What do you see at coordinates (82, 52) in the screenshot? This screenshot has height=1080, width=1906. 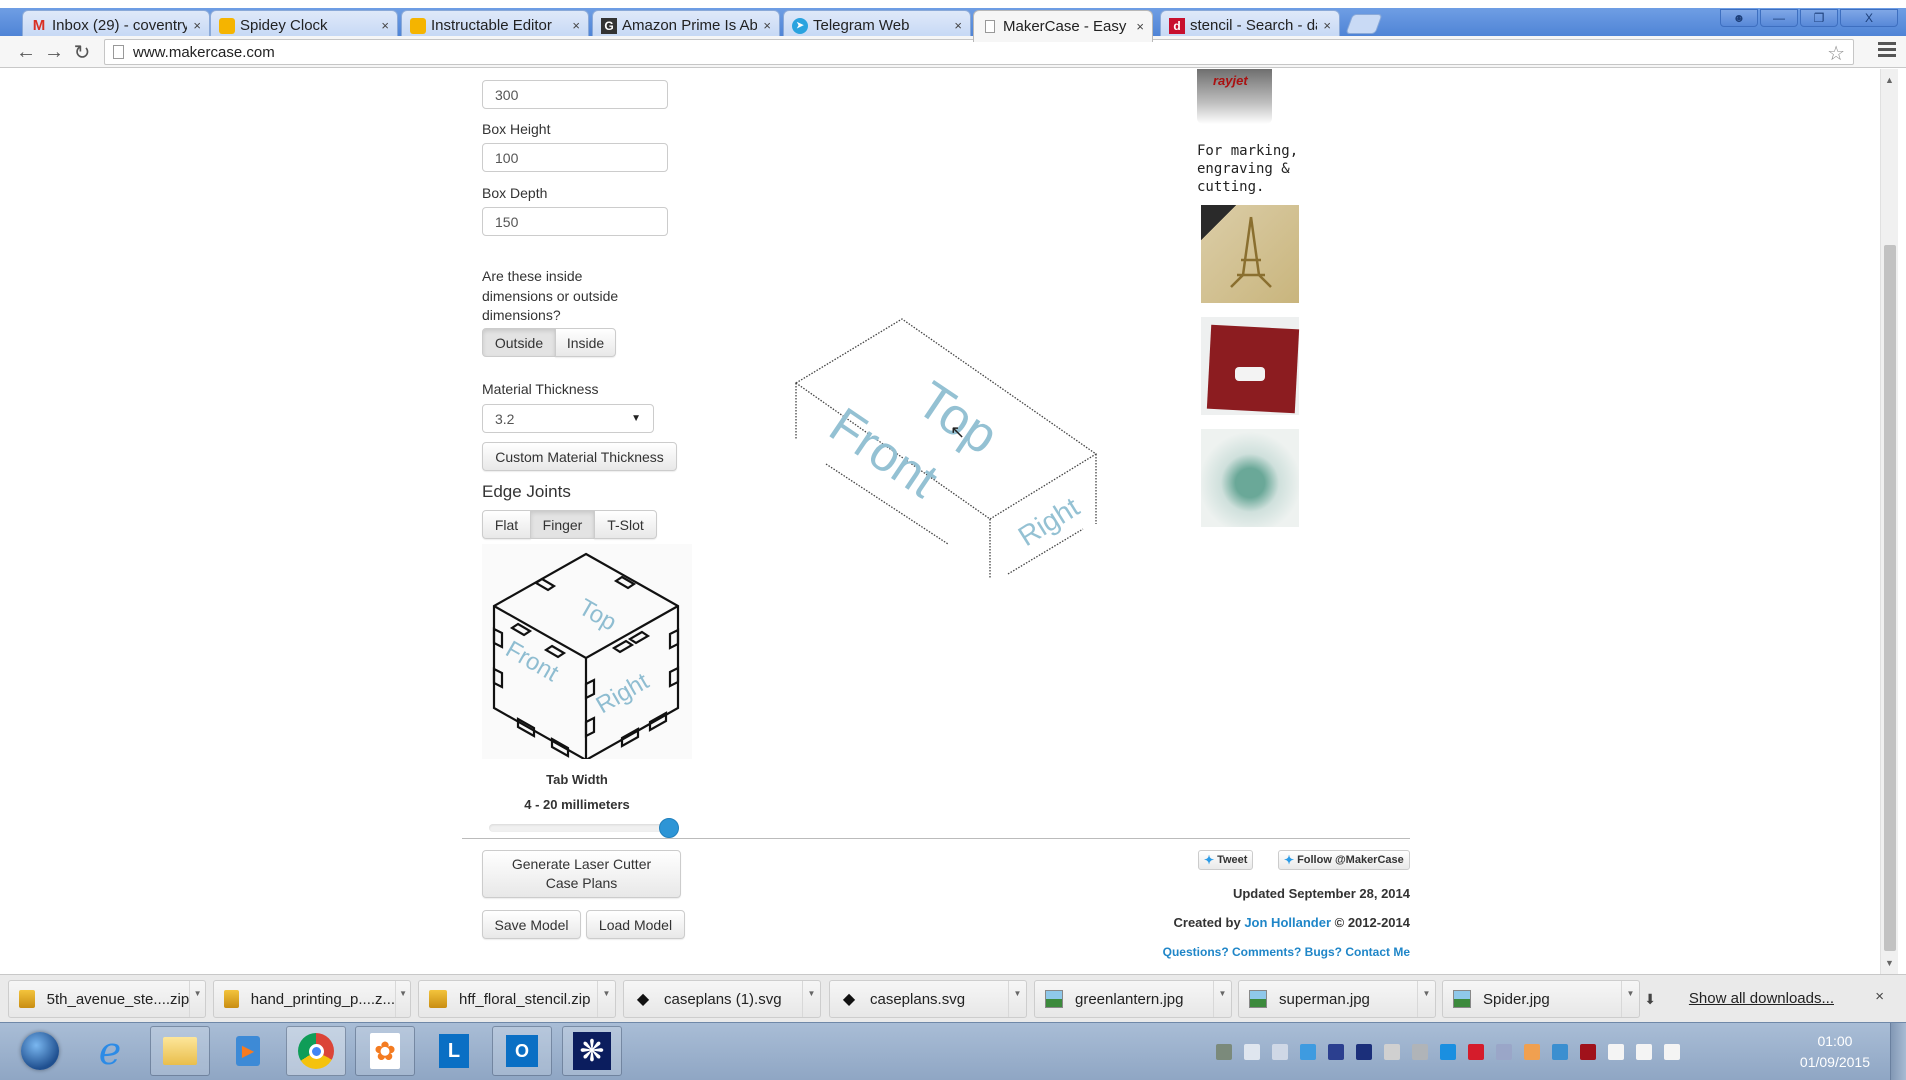 I see `reload-button: ↻` at bounding box center [82, 52].